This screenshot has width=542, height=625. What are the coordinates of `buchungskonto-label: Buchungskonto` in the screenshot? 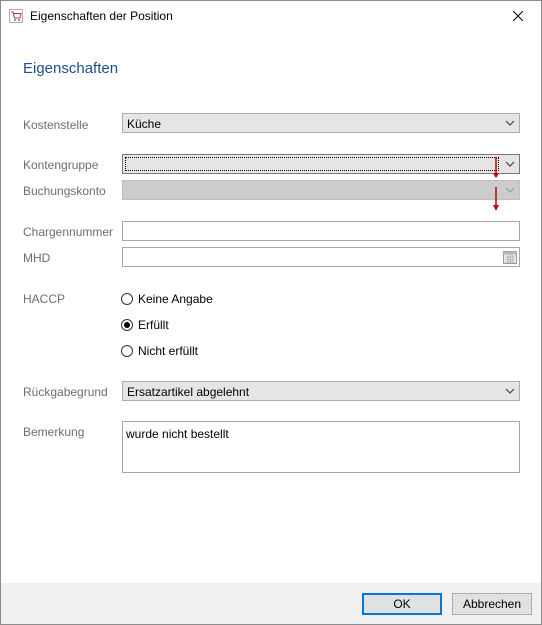 It's located at (64, 191).